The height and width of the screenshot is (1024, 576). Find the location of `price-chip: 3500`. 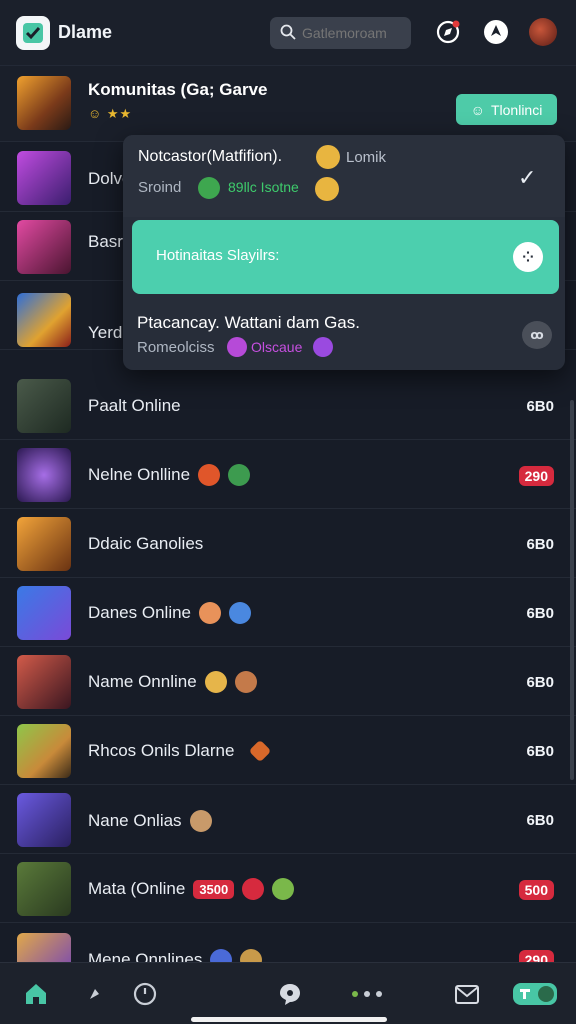

price-chip: 3500 is located at coordinates (214, 889).